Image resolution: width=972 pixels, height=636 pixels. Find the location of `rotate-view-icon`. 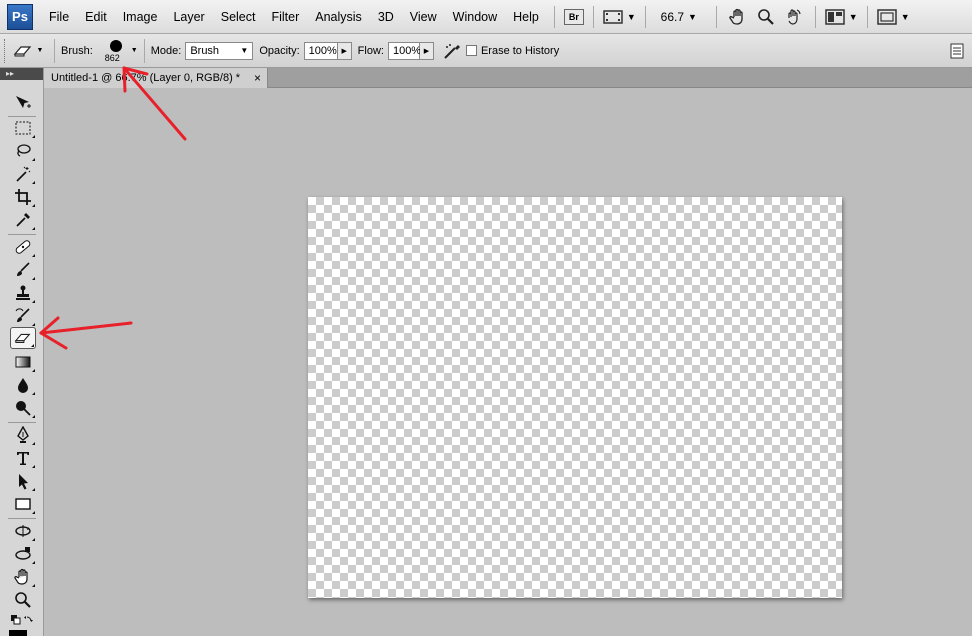

rotate-view-icon is located at coordinates (794, 16).